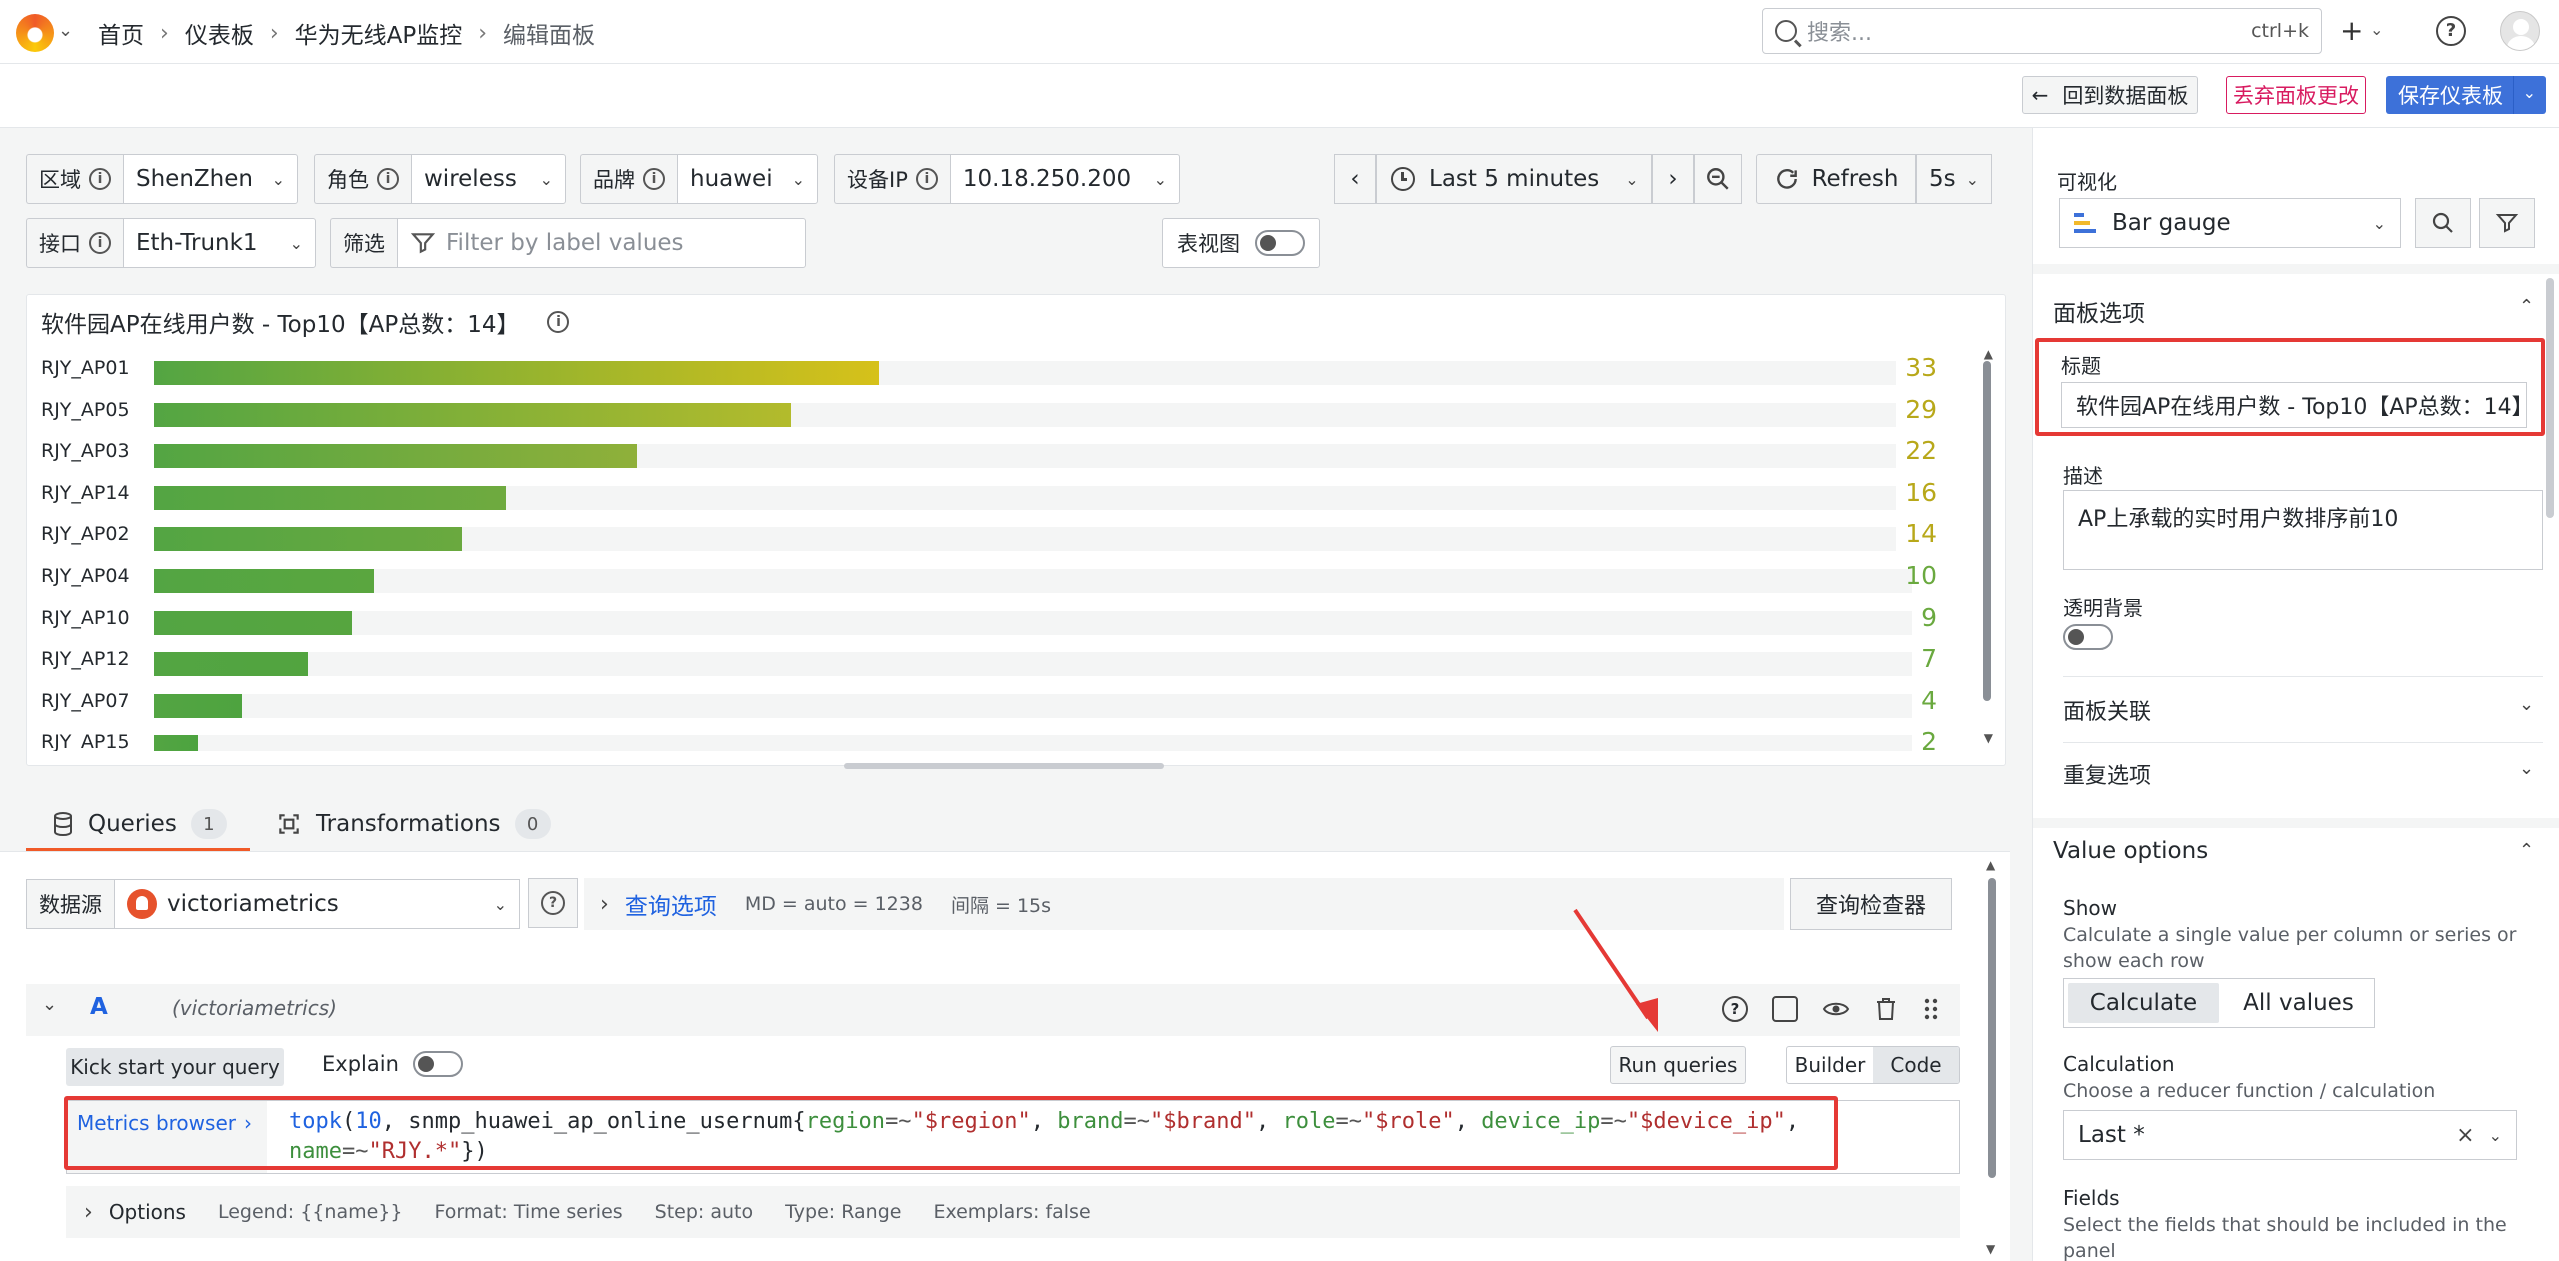 The height and width of the screenshot is (1261, 2559). I want to click on query-scrollbar, so click(1992, 1028).